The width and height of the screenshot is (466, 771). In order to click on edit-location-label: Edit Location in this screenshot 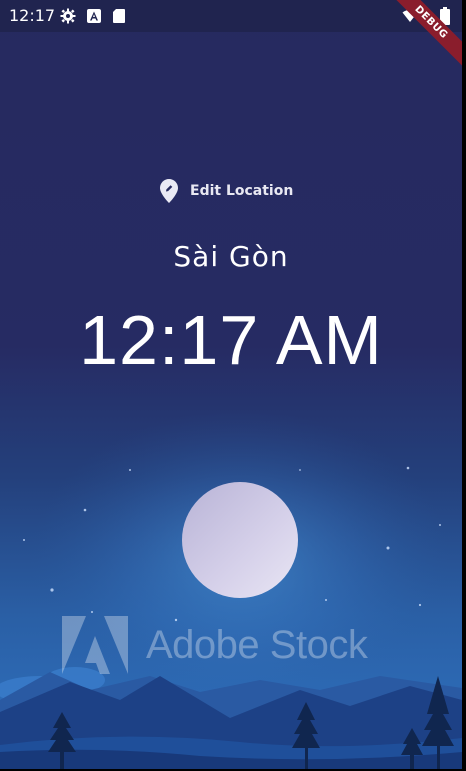, I will do `click(242, 191)`.